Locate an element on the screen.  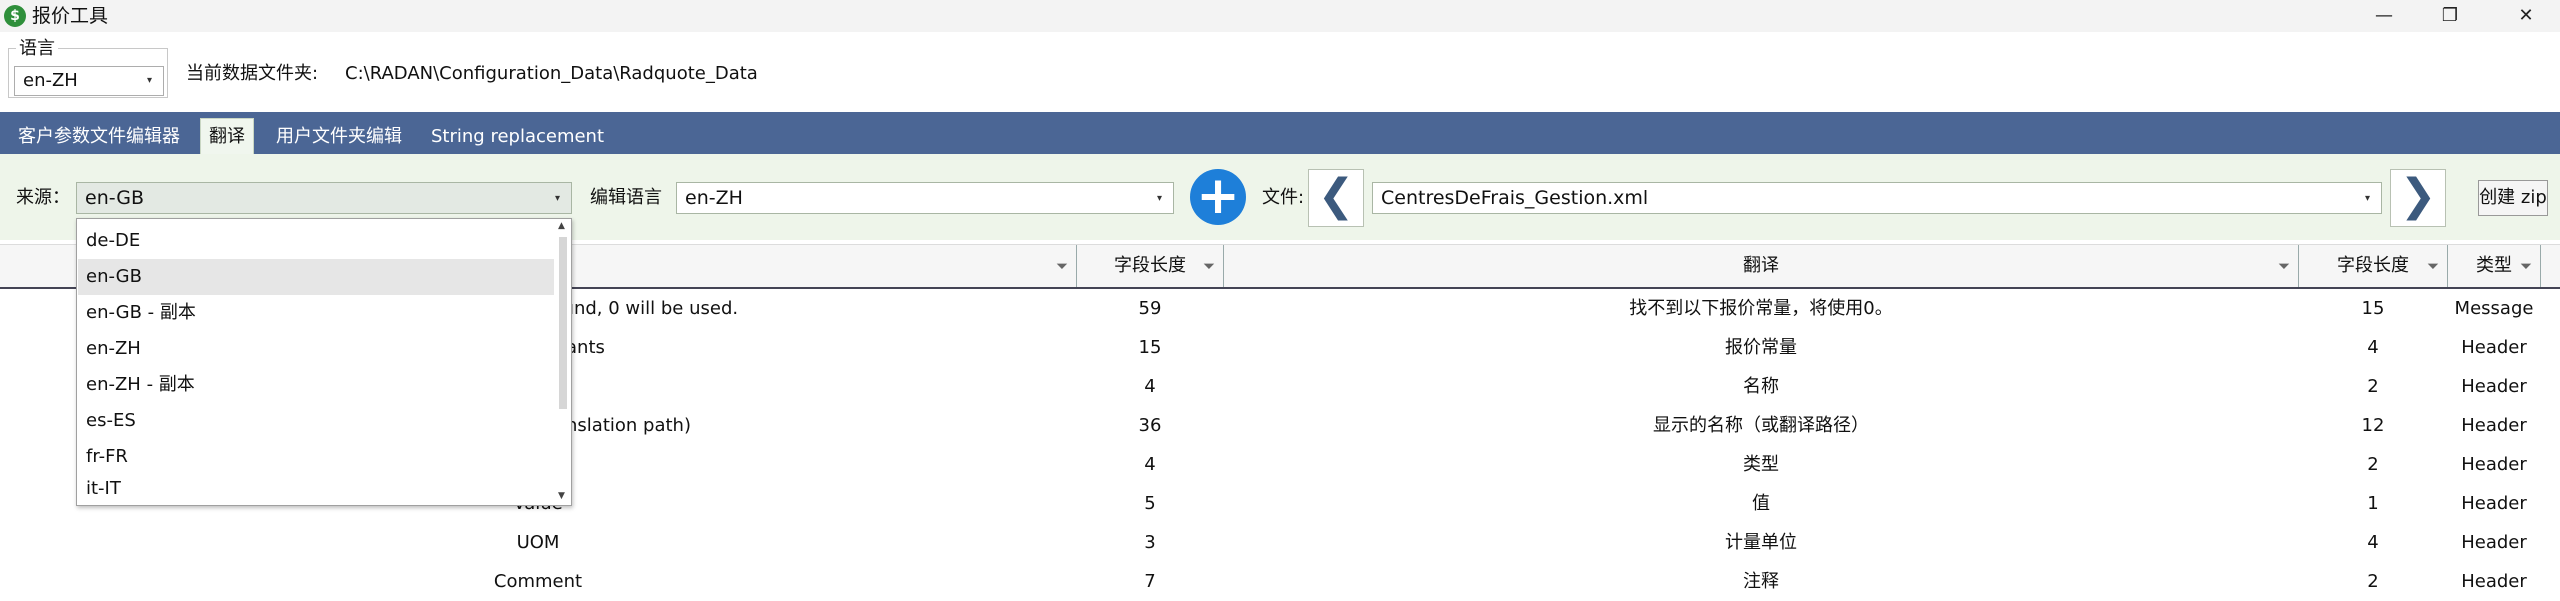
language-select: en-ZH ▾ is located at coordinates (89, 81).